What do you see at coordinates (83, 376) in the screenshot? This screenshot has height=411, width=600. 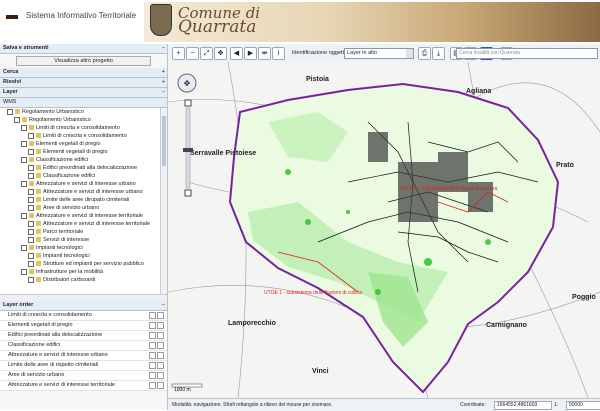 I see `layer-order-item: Aree di servizio urbano` at bounding box center [83, 376].